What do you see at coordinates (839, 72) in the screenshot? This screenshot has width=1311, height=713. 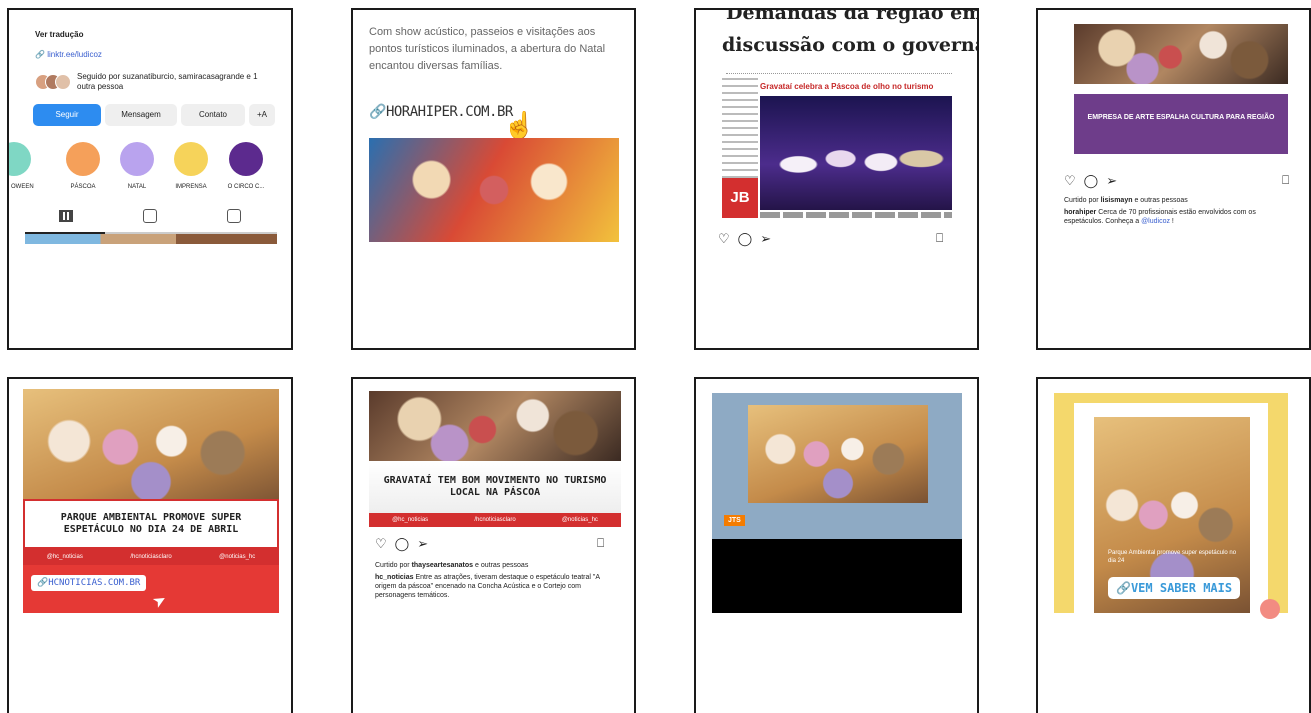 I see `headline-divider` at bounding box center [839, 72].